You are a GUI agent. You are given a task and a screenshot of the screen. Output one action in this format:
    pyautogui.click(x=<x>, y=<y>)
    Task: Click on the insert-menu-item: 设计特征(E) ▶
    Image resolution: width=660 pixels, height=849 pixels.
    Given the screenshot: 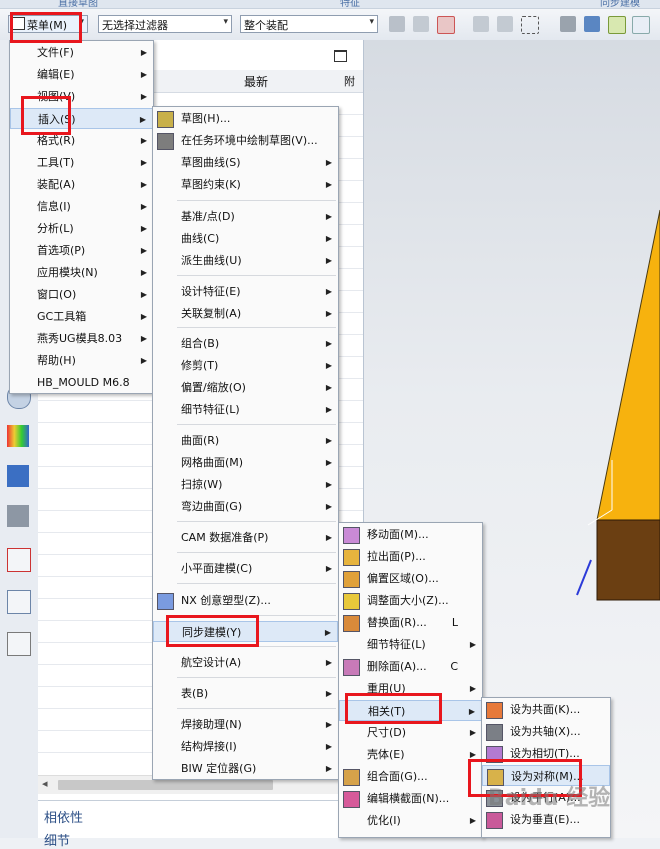 What is the action you would take?
    pyautogui.click(x=245, y=291)
    